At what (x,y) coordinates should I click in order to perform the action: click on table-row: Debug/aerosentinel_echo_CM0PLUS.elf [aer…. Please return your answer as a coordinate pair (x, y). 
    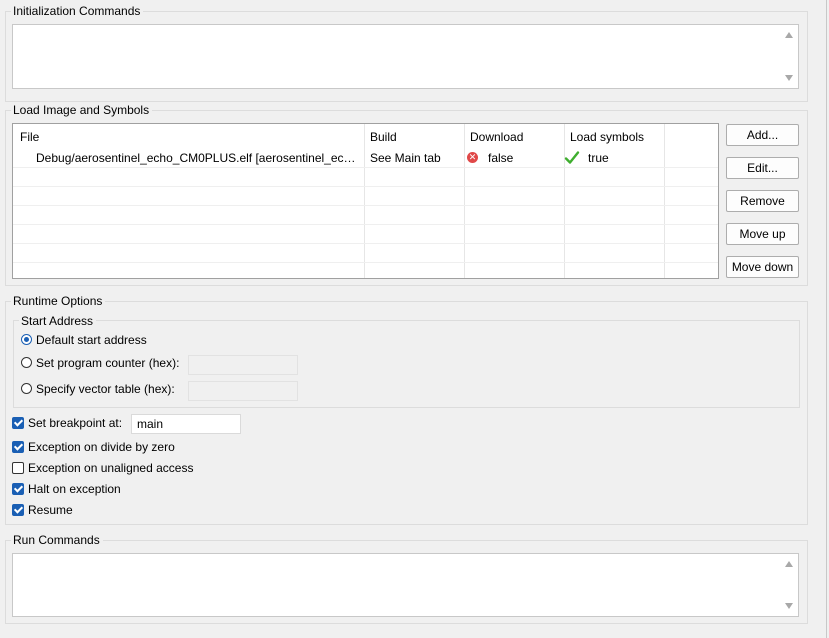
    Looking at the image, I should click on (365, 158).